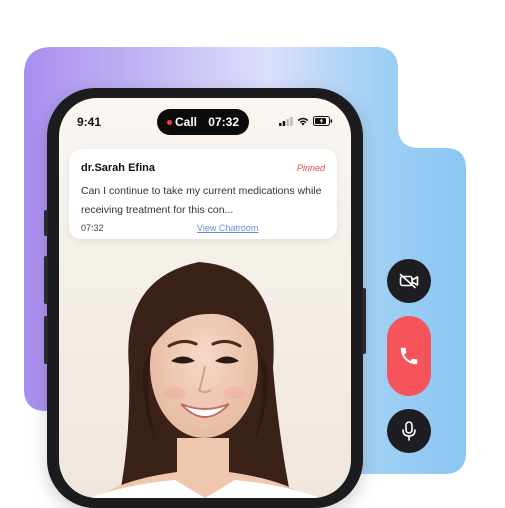 This screenshot has width=505, height=508. What do you see at coordinates (303, 121) in the screenshot?
I see `wifi-icon` at bounding box center [303, 121].